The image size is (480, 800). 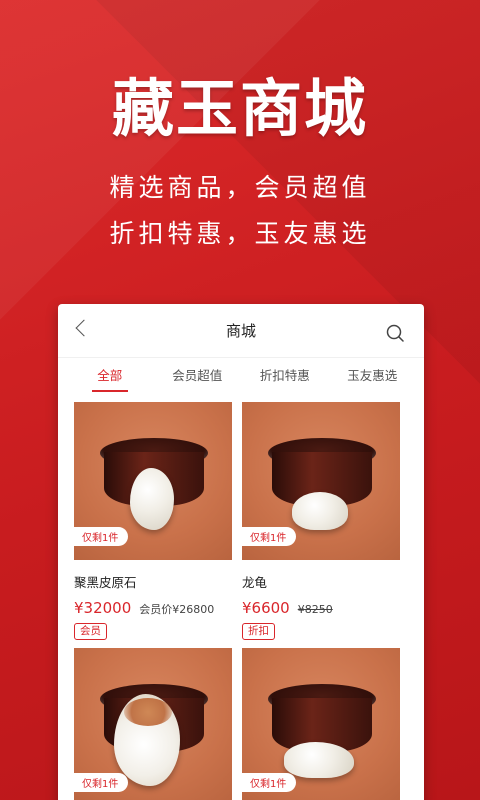 I want to click on navbar: 商城, so click(x=241, y=331).